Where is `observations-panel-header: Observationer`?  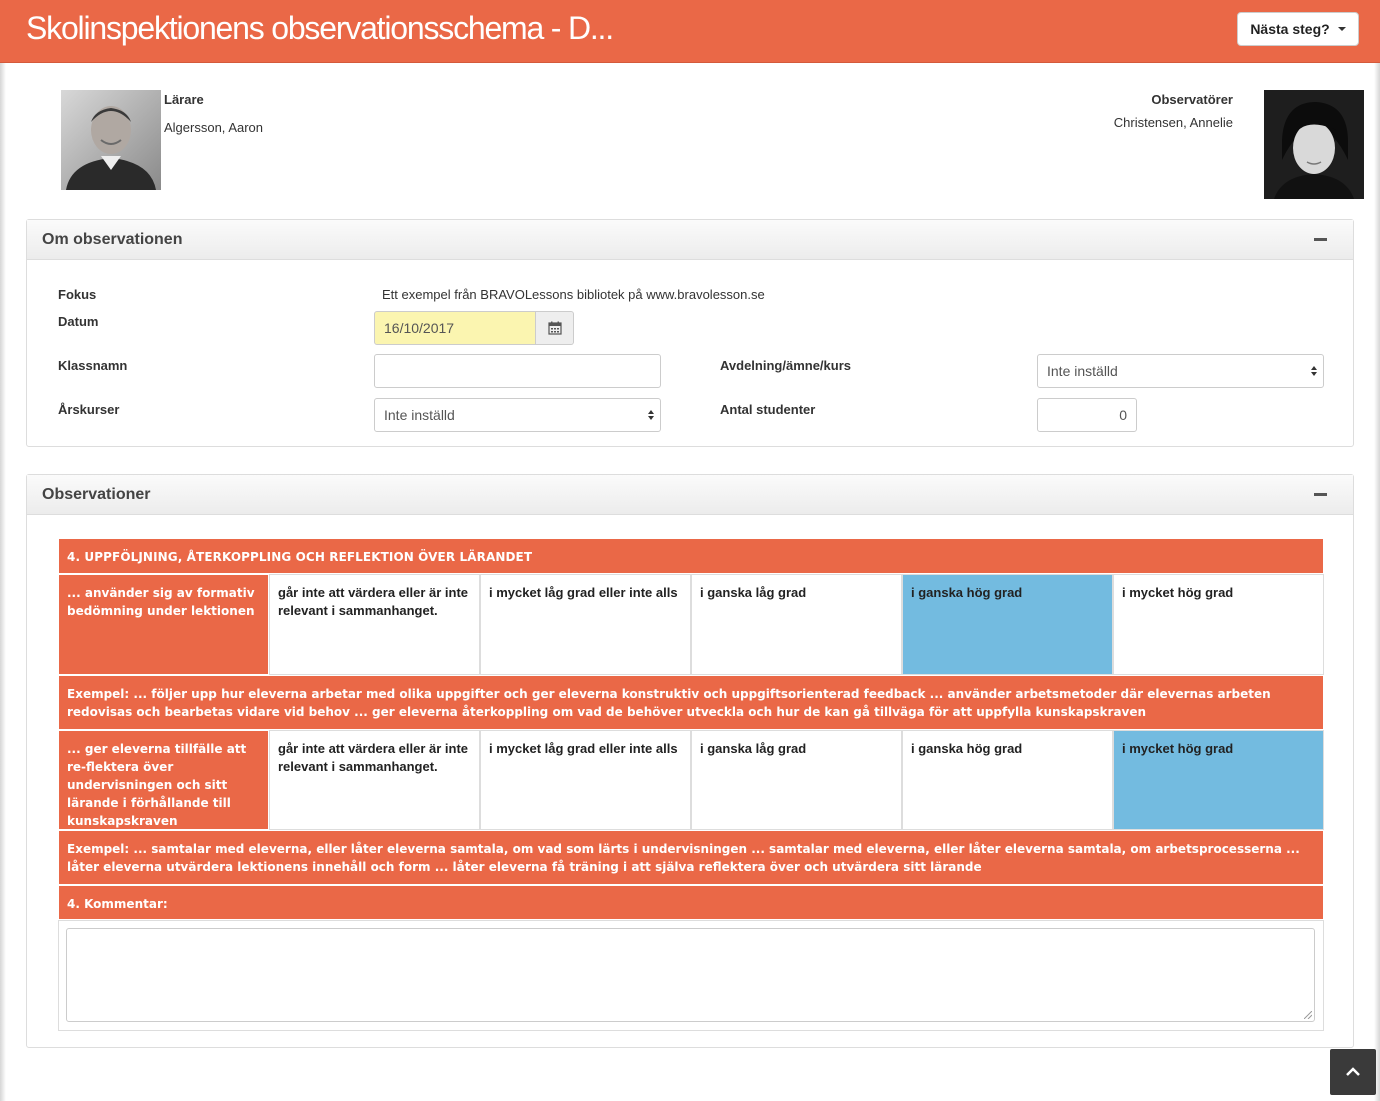 observations-panel-header: Observationer is located at coordinates (690, 495).